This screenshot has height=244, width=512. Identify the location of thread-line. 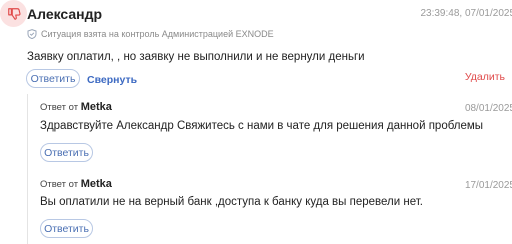
(27, 169).